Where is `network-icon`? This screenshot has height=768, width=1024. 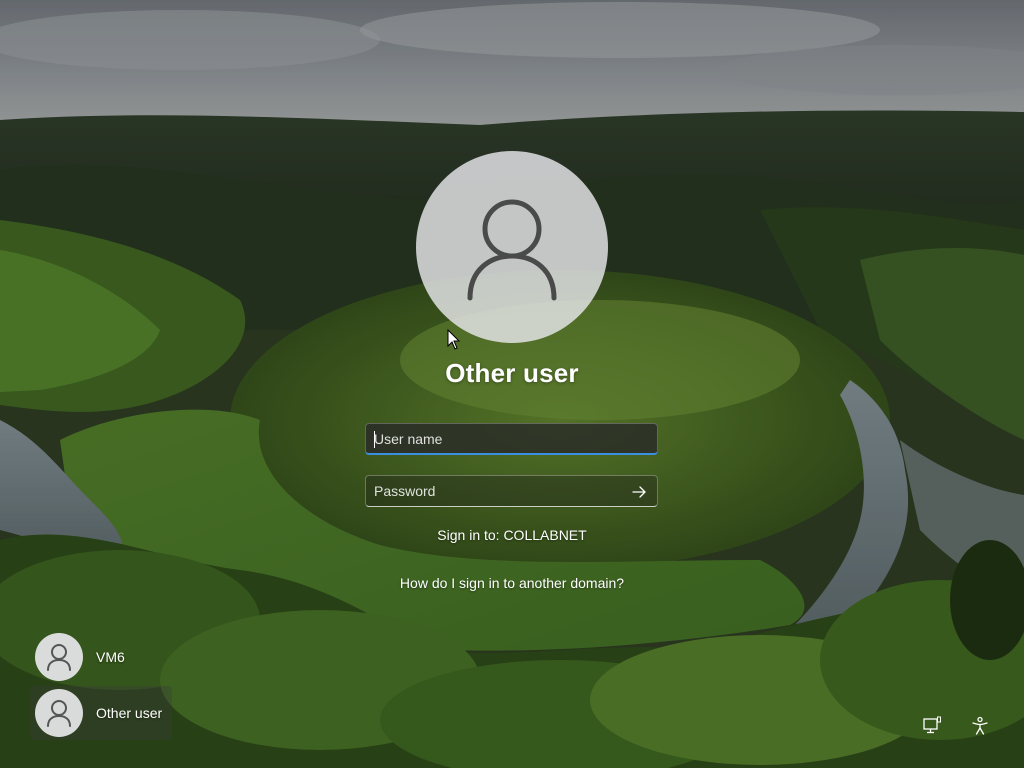 network-icon is located at coordinates (932, 725).